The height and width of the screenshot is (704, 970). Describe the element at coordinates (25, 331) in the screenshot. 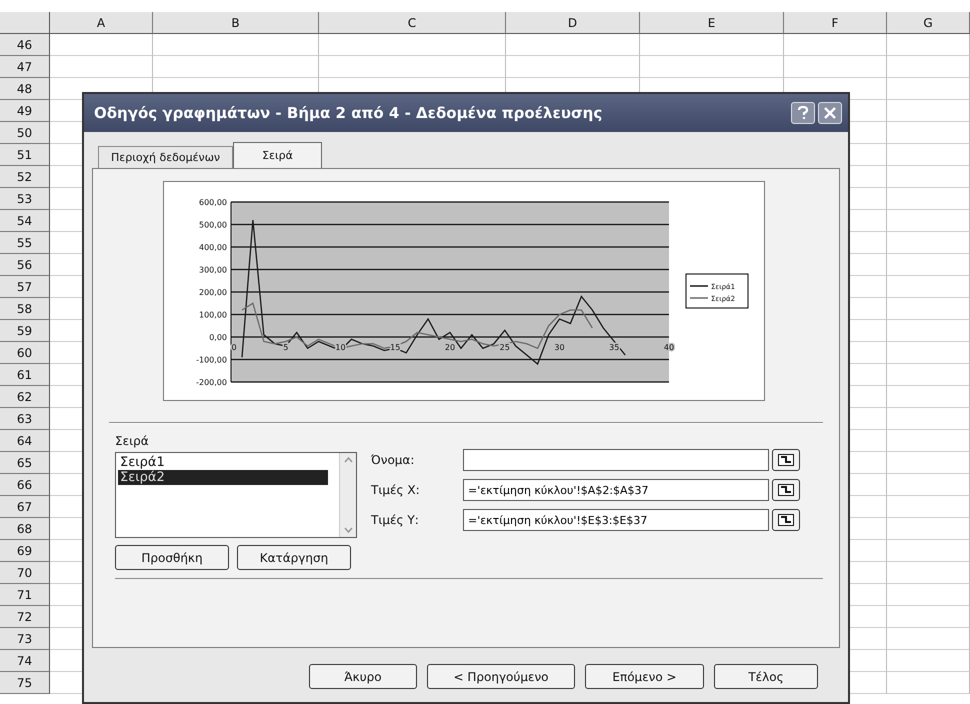

I see `row-header: 59` at that location.